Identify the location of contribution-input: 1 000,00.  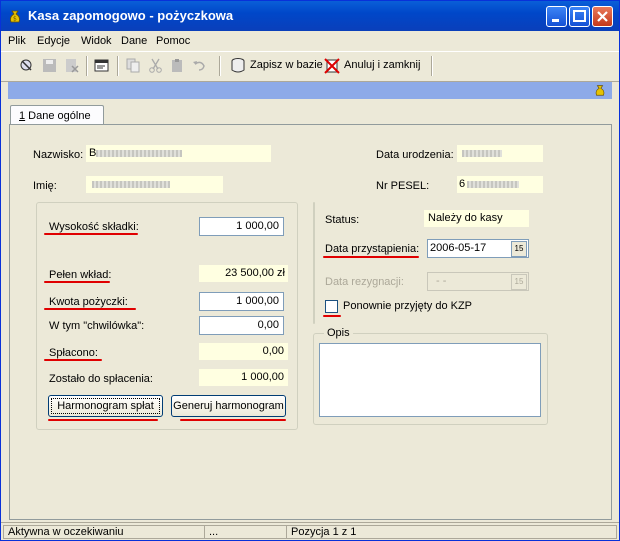
(241, 226).